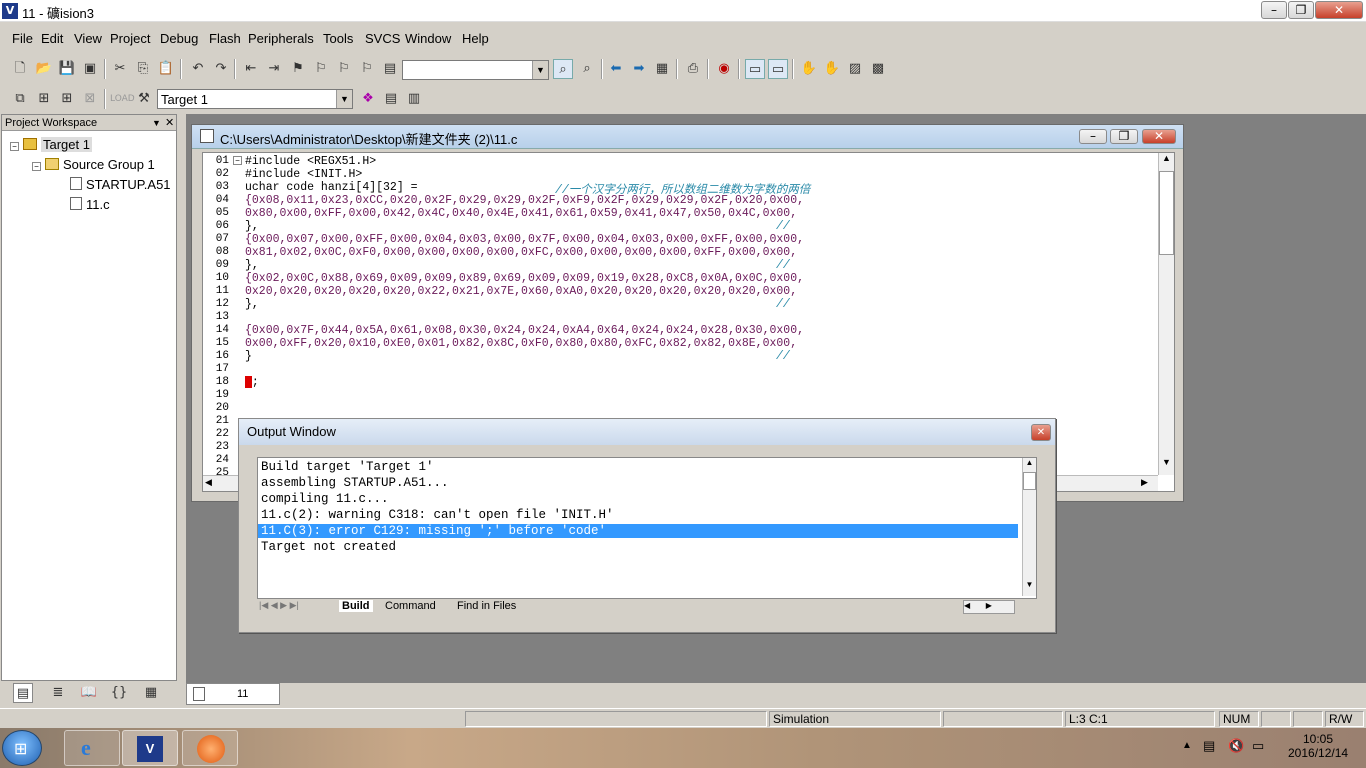 This screenshot has width=1366, height=768. I want to click on menu-peripherals: Peripherals, so click(281, 38).